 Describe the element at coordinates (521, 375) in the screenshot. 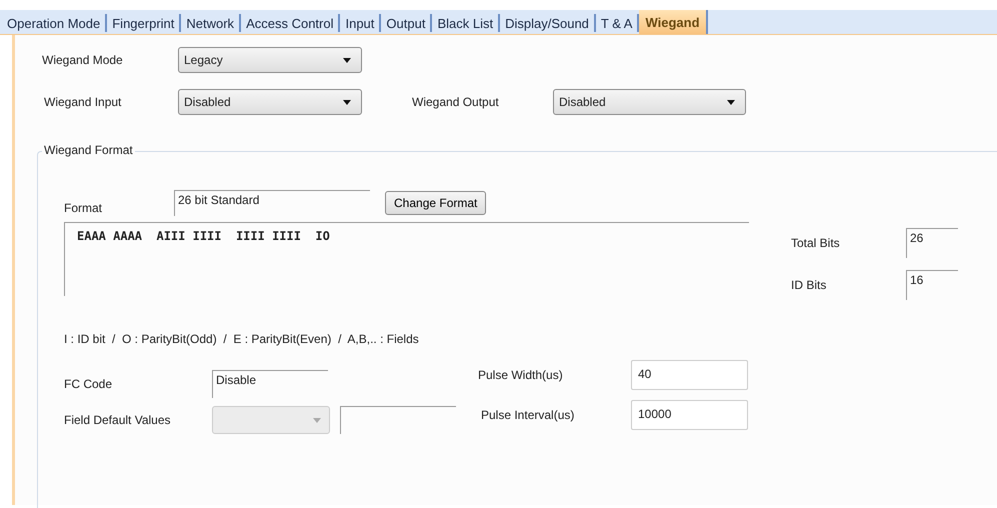

I see `field-label: Pulse Width(us)` at that location.